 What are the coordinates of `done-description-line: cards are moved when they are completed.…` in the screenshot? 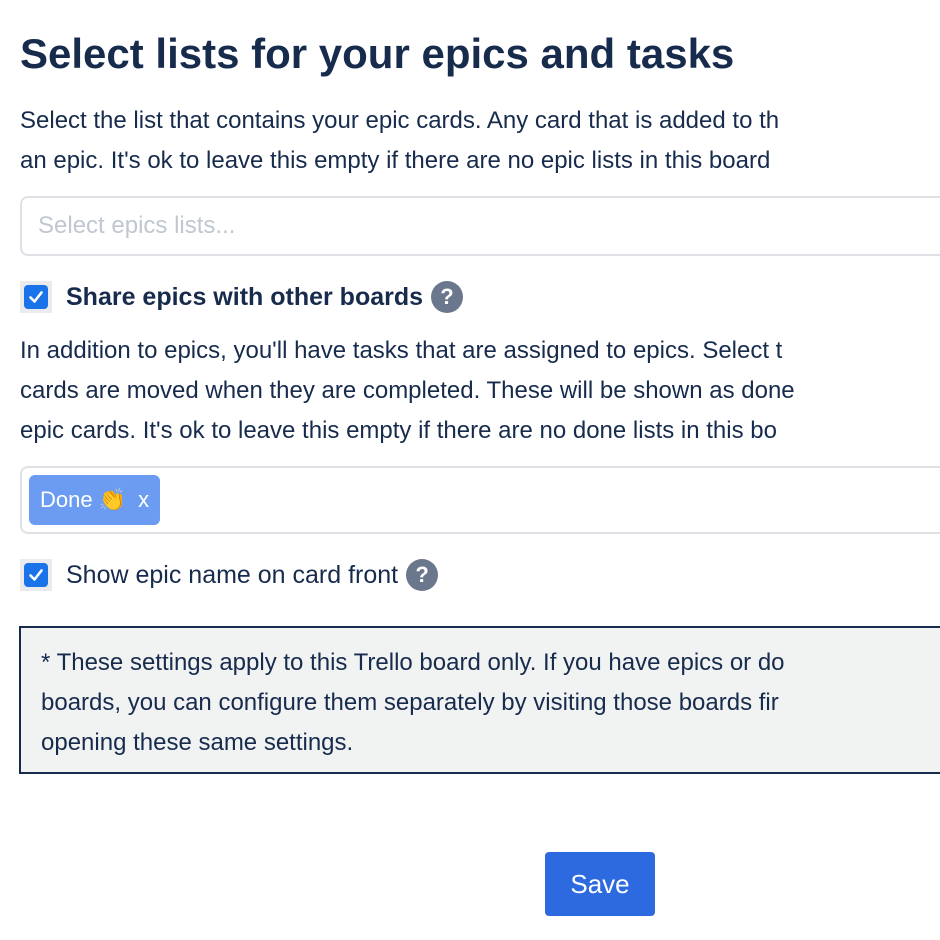 It's located at (407, 390).